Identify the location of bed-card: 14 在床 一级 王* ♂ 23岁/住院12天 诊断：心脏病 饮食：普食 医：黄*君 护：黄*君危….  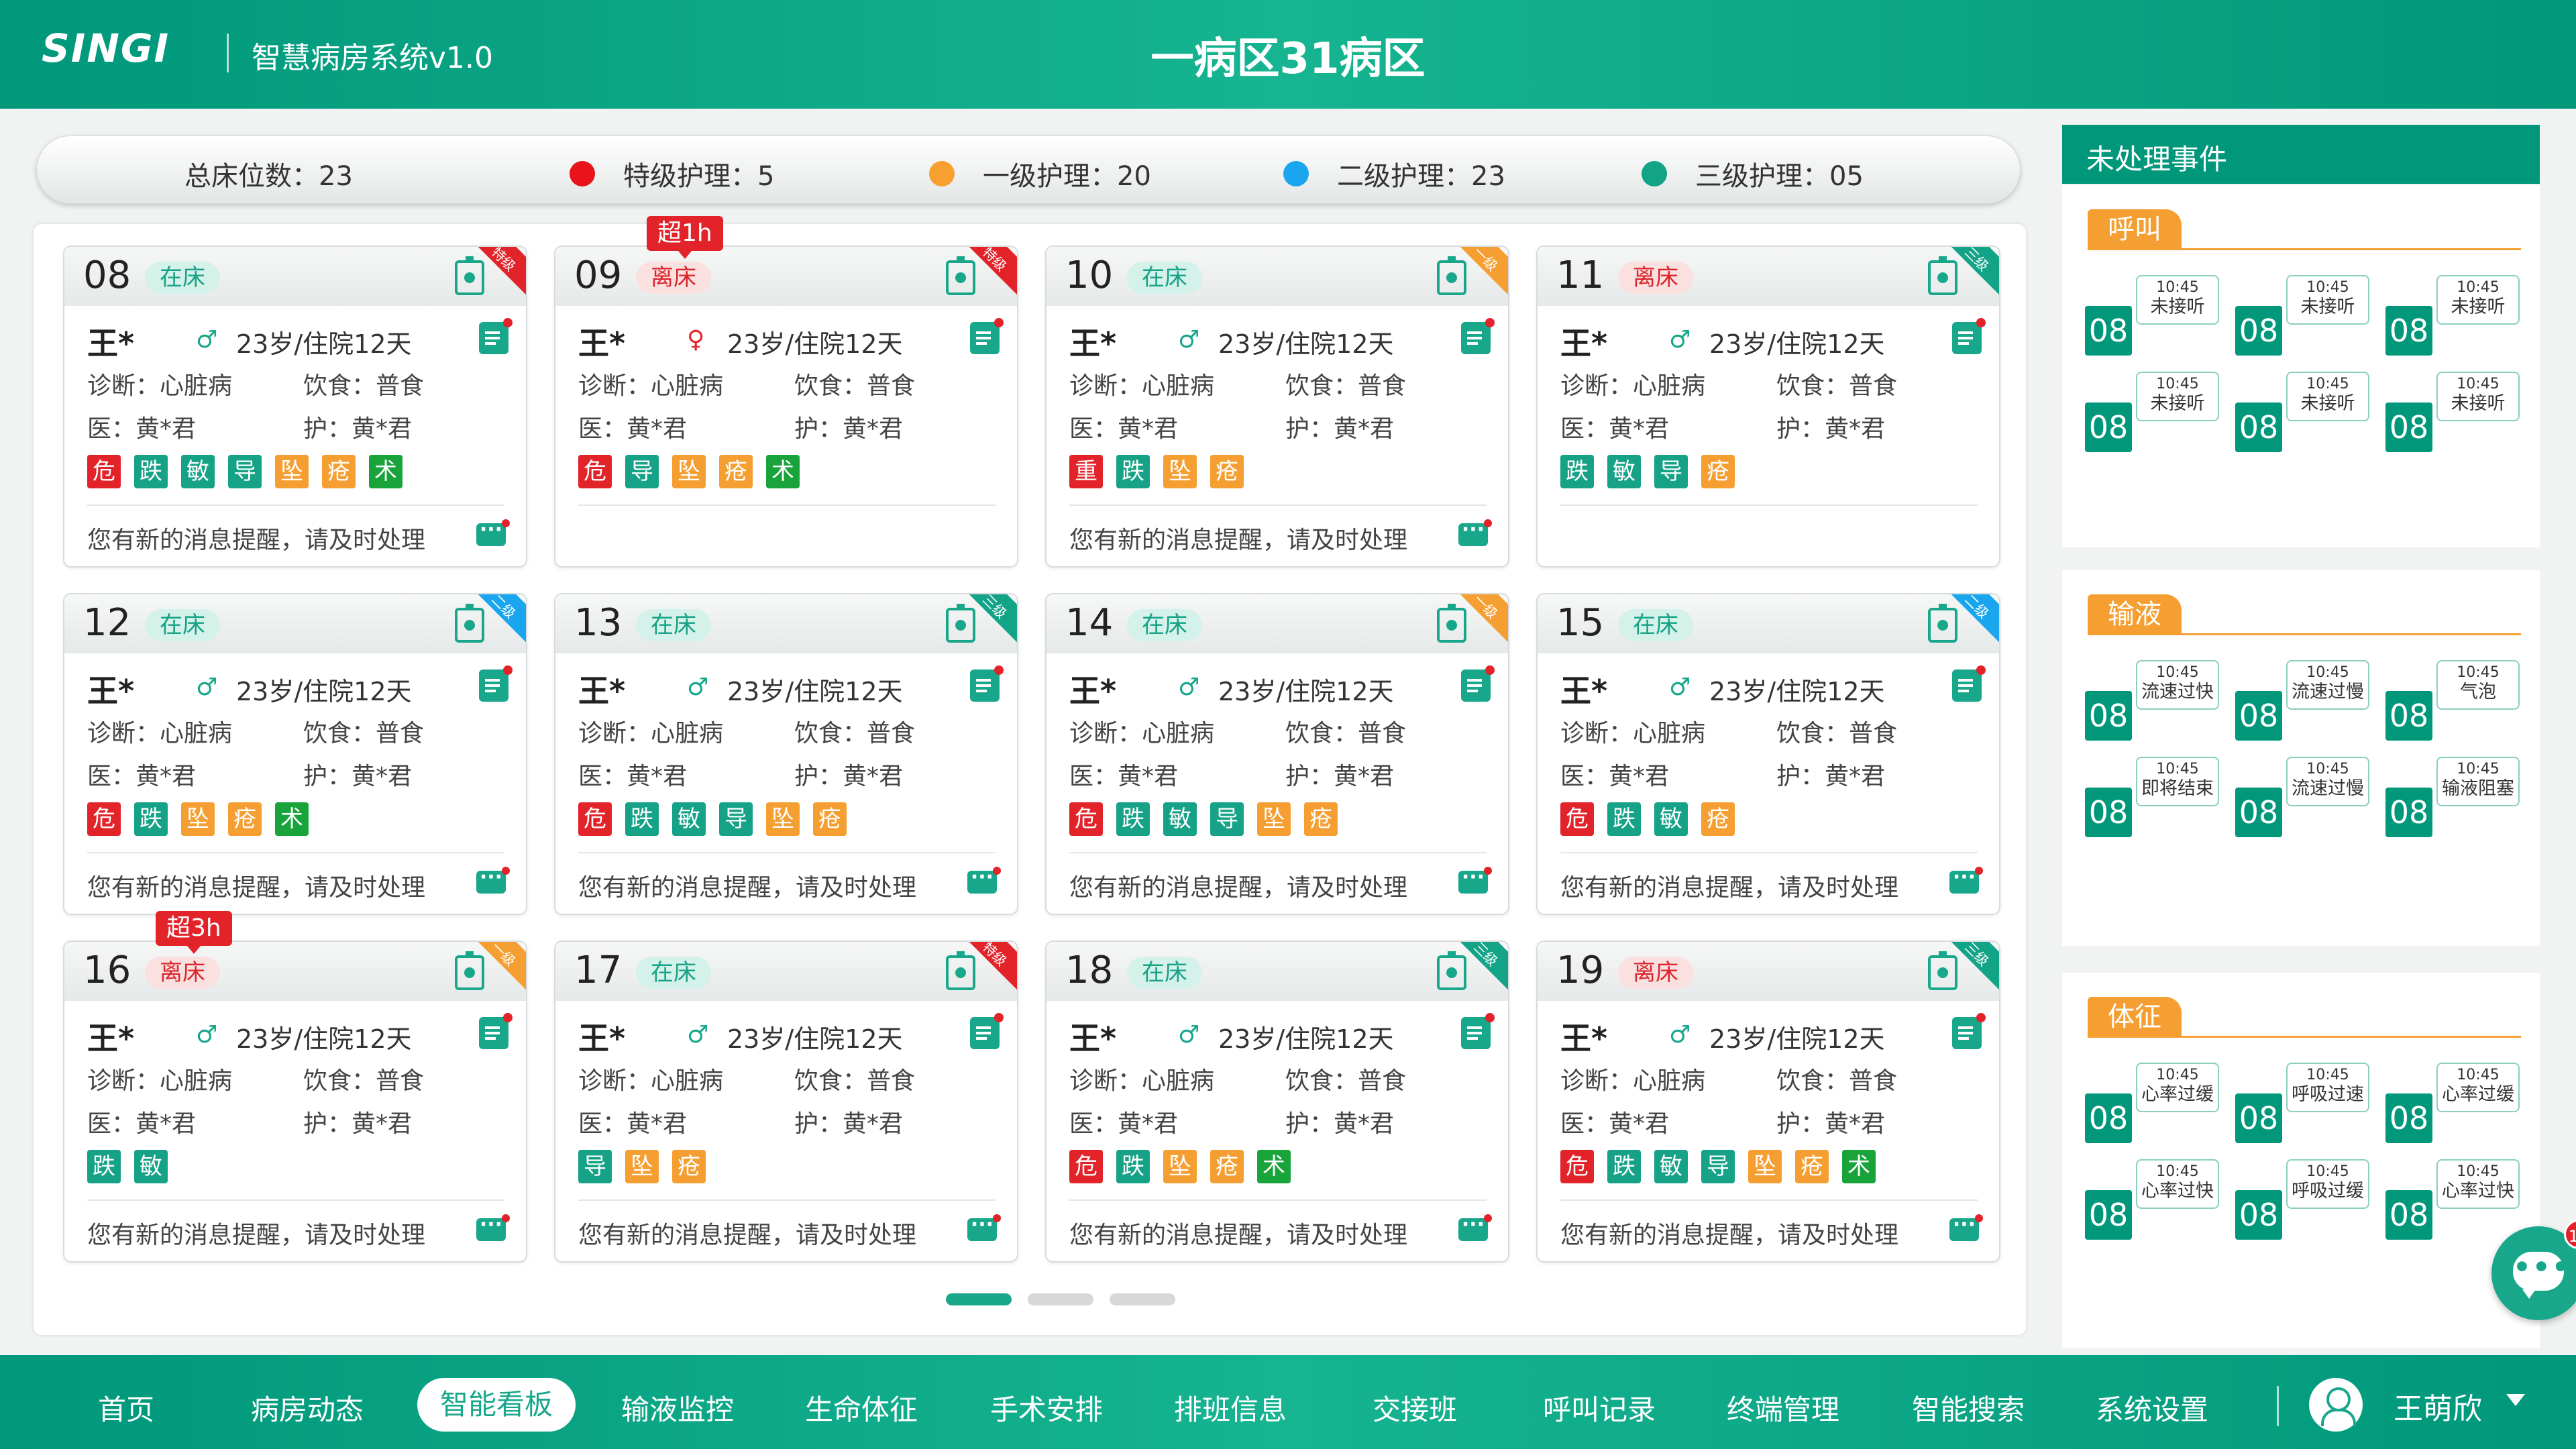
(1277, 754).